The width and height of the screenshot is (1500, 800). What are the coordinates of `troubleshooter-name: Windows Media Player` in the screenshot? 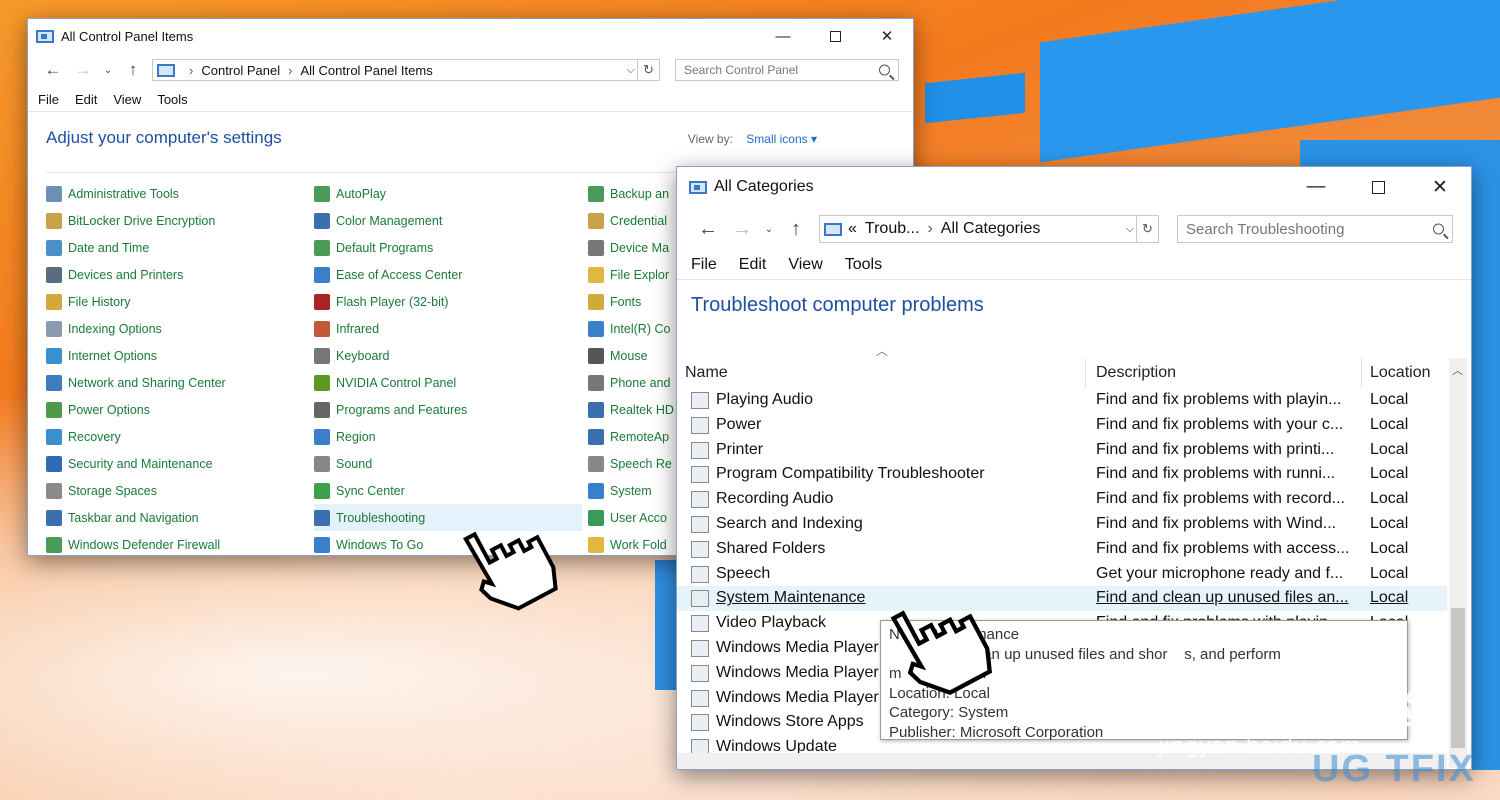 It's located at (797, 697).